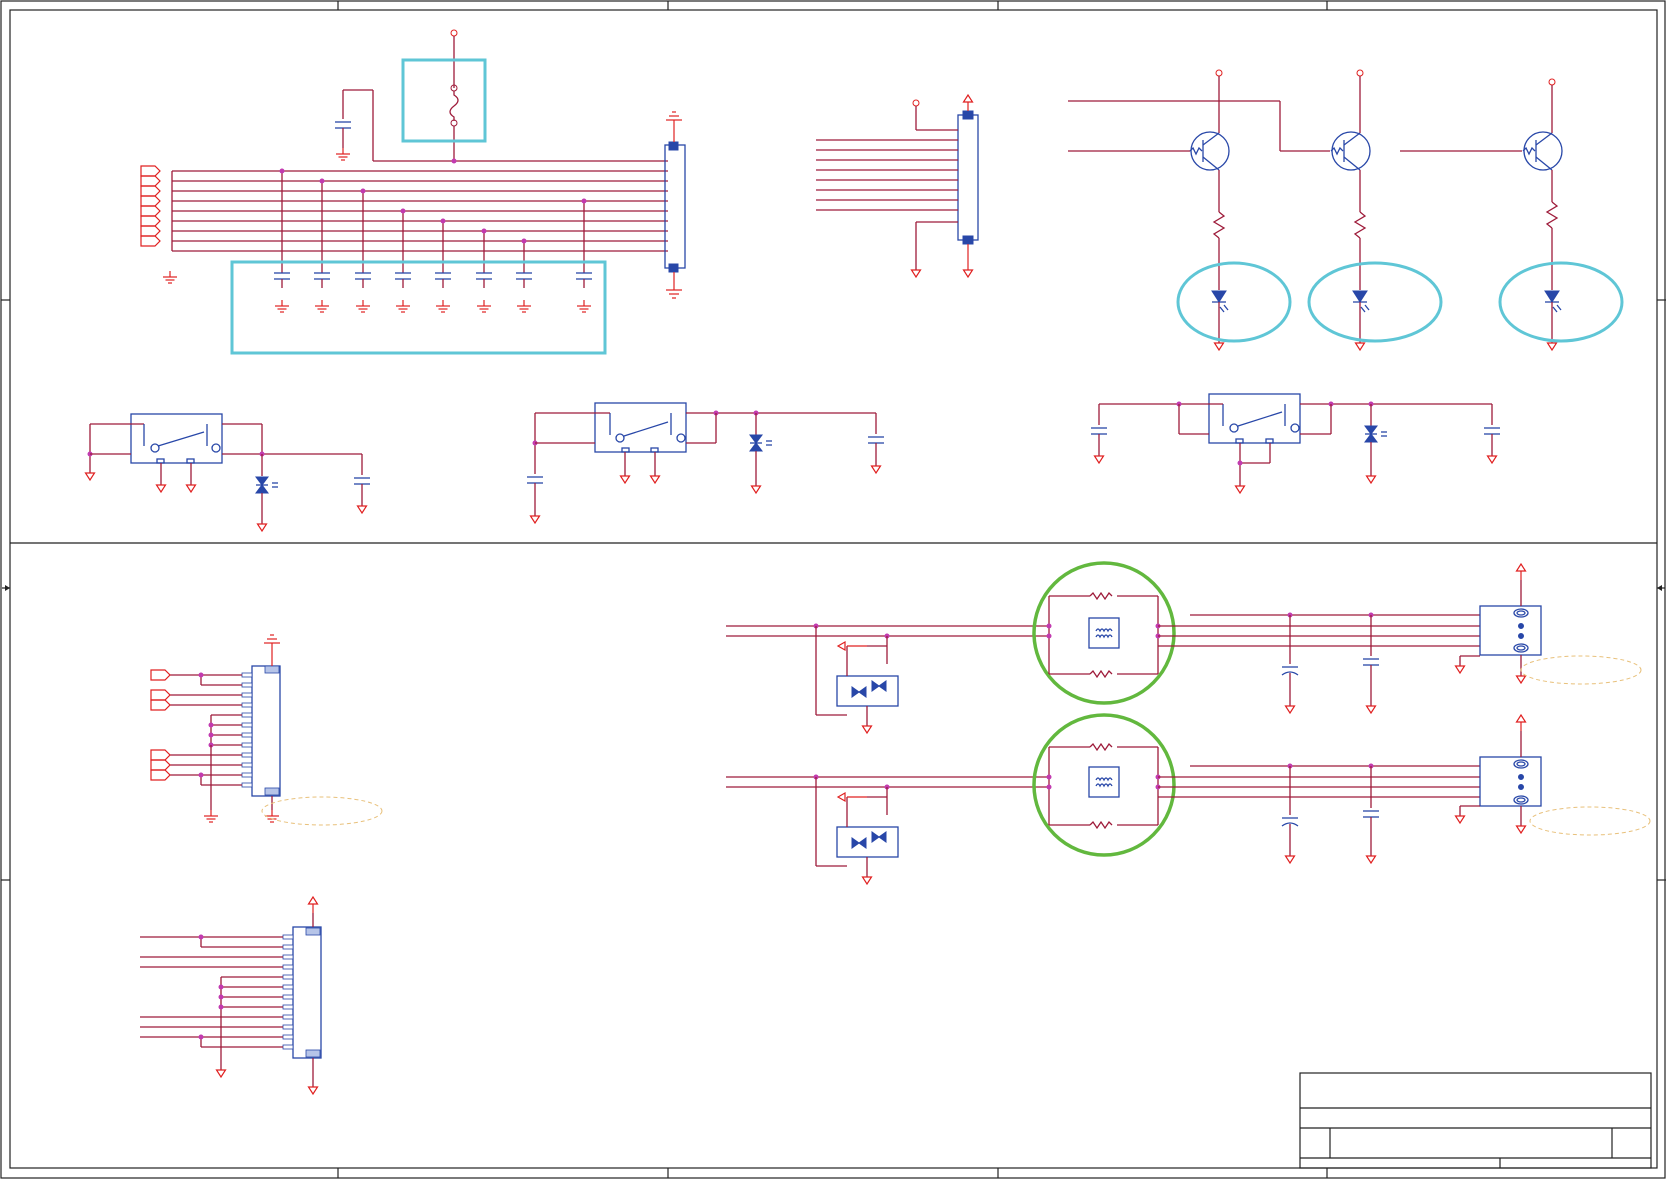  Describe the element at coordinates (1475, 1120) in the screenshot. I see `title-block` at that location.